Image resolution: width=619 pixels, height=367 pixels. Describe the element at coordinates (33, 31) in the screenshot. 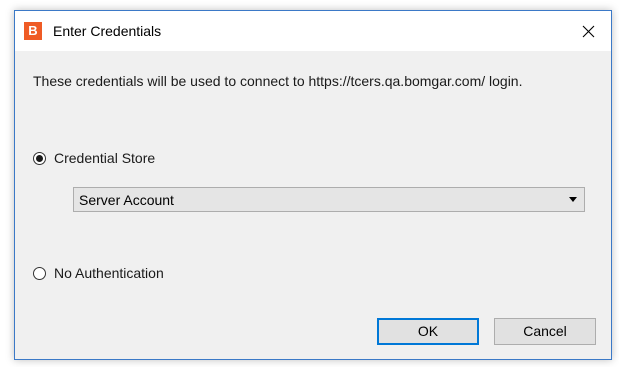

I see `app-icon: B` at that location.